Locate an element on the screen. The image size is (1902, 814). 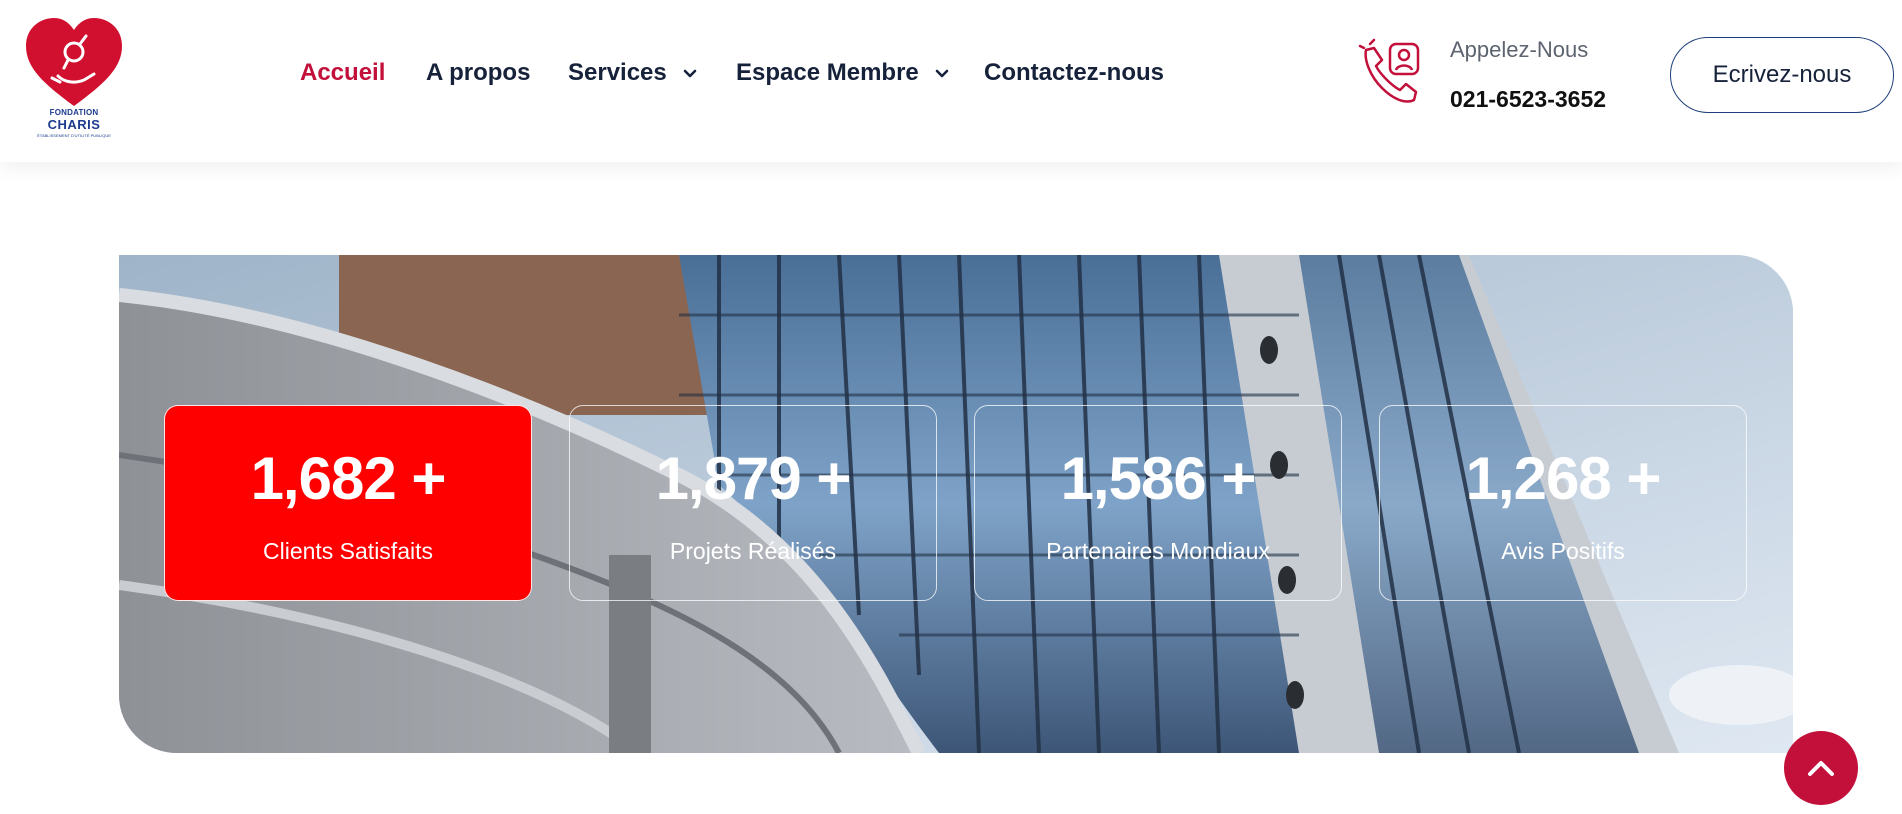
stat-label: Projets Réalisés is located at coordinates (753, 551).